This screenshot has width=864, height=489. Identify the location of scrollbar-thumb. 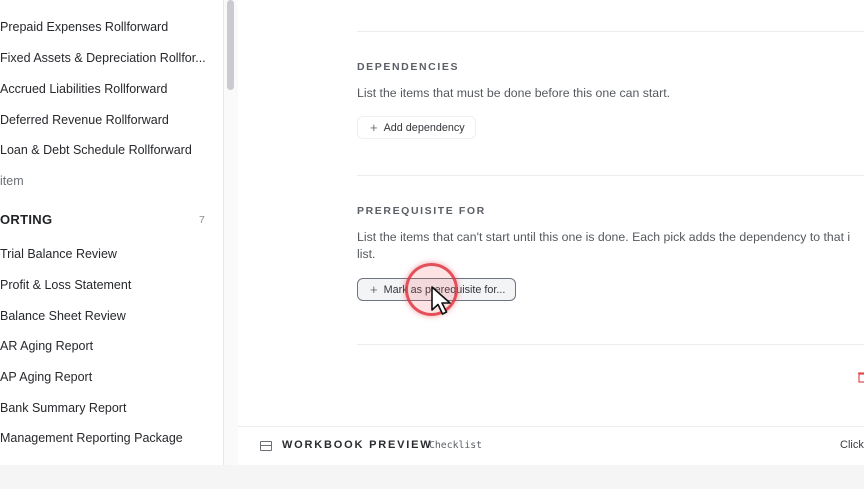
(230, 45).